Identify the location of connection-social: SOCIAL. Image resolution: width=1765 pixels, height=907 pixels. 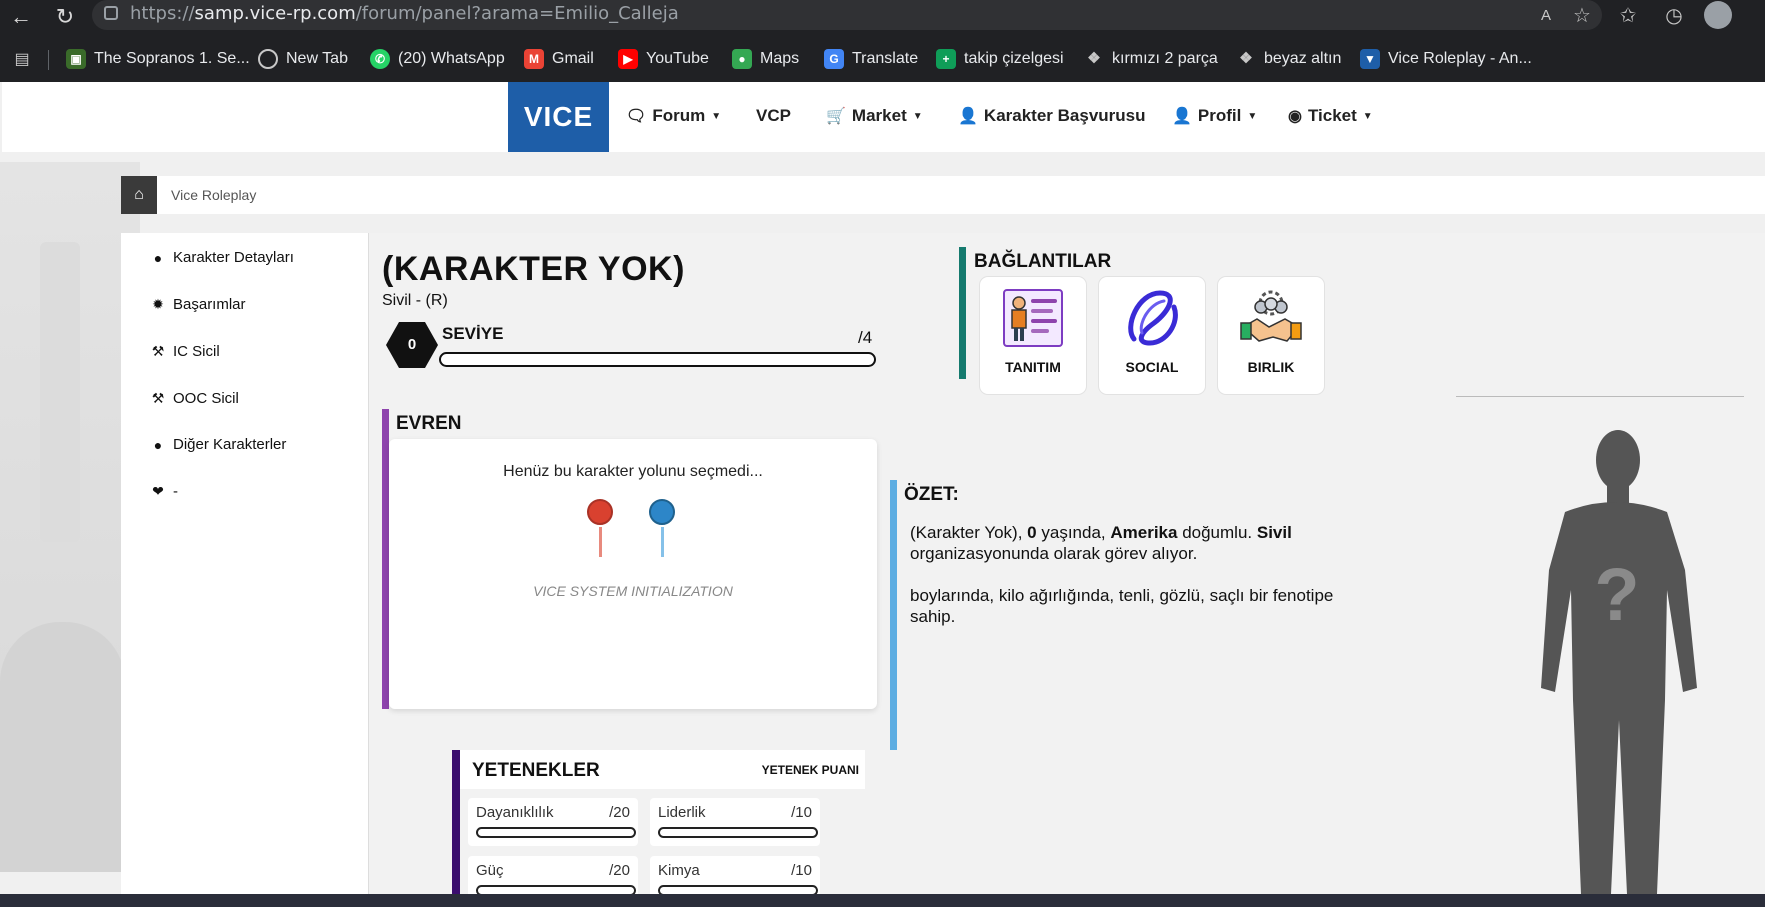
(1152, 335).